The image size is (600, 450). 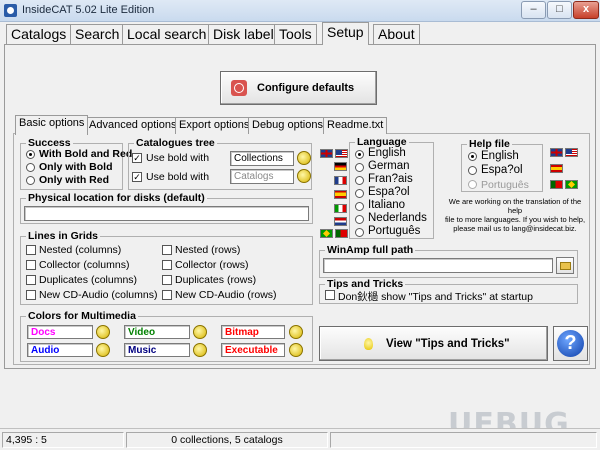 I want to click on tab-setup: Setup, so click(x=345, y=33).